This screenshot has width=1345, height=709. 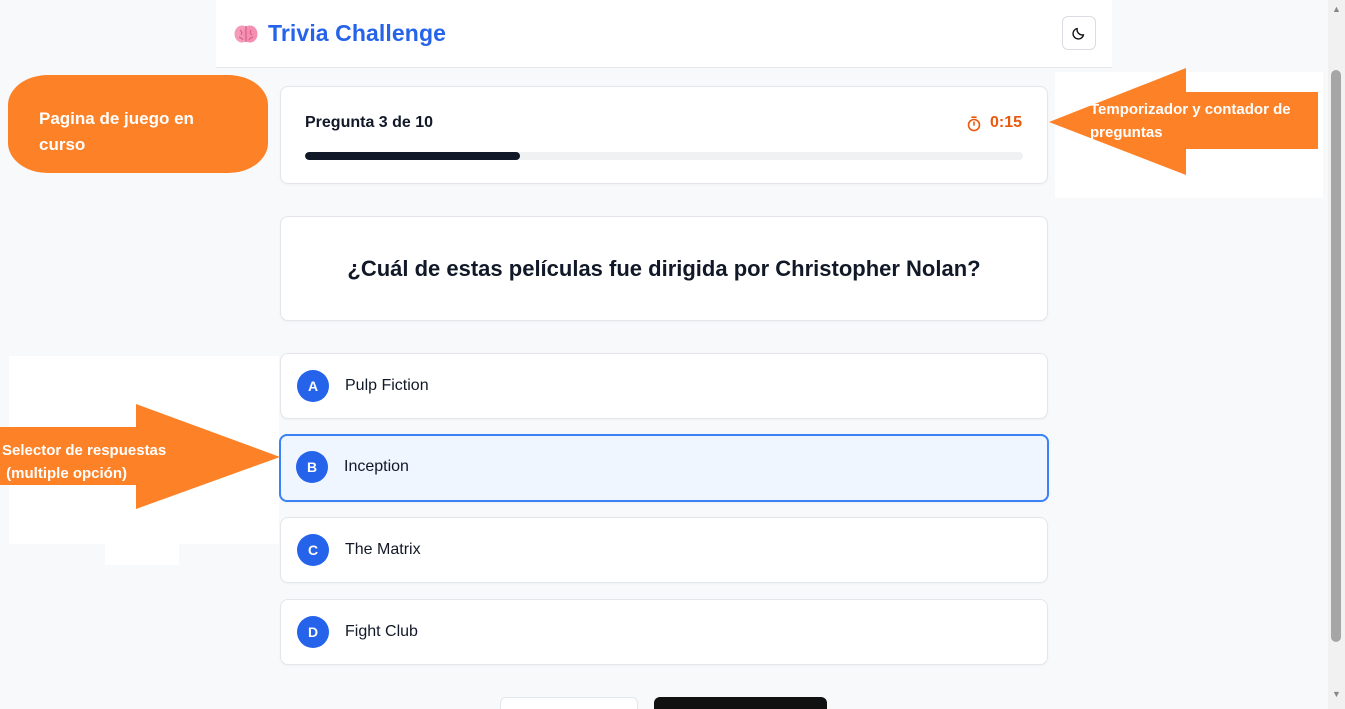 What do you see at coordinates (313, 386) in the screenshot?
I see `option-letter-badge: A` at bounding box center [313, 386].